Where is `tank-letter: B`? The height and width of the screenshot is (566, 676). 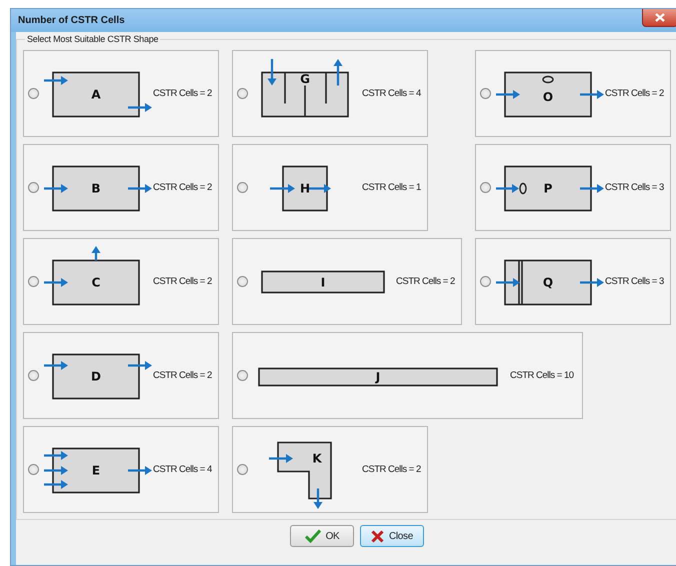 tank-letter: B is located at coordinates (96, 188).